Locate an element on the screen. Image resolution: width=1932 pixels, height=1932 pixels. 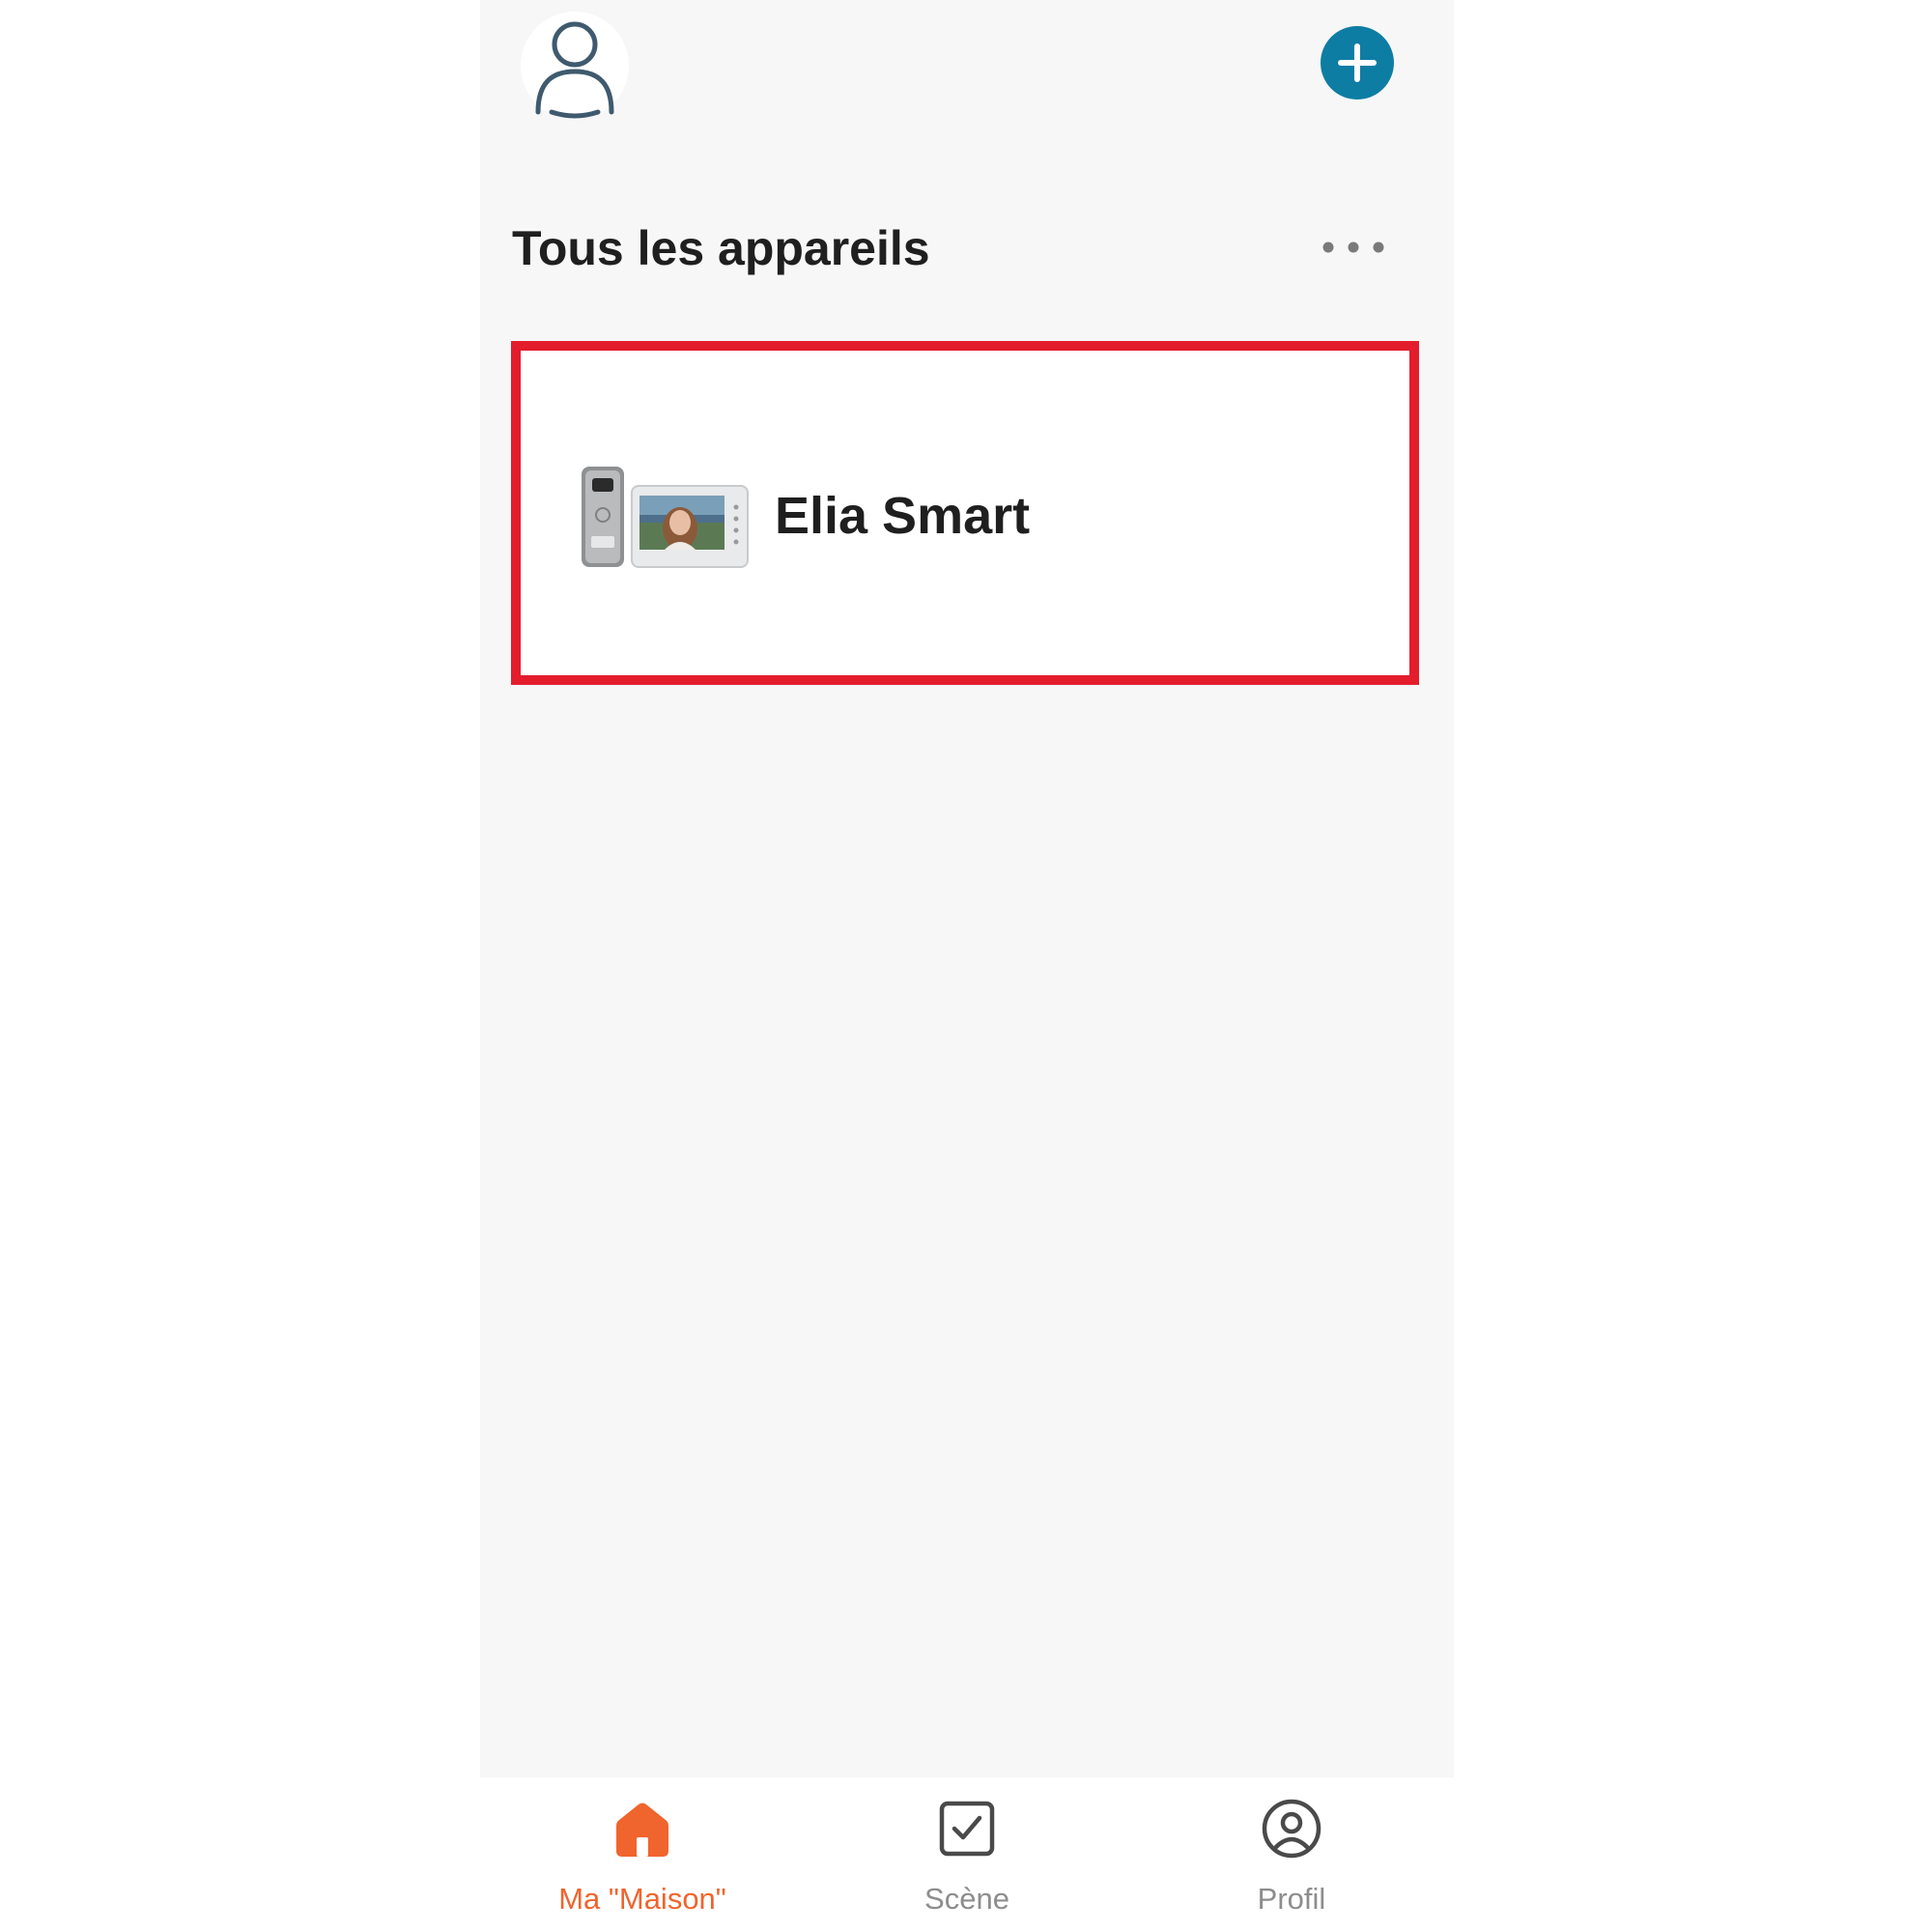
bottom-tab-bar: Ma "Maison" Scène Profil is located at coordinates (967, 1854).